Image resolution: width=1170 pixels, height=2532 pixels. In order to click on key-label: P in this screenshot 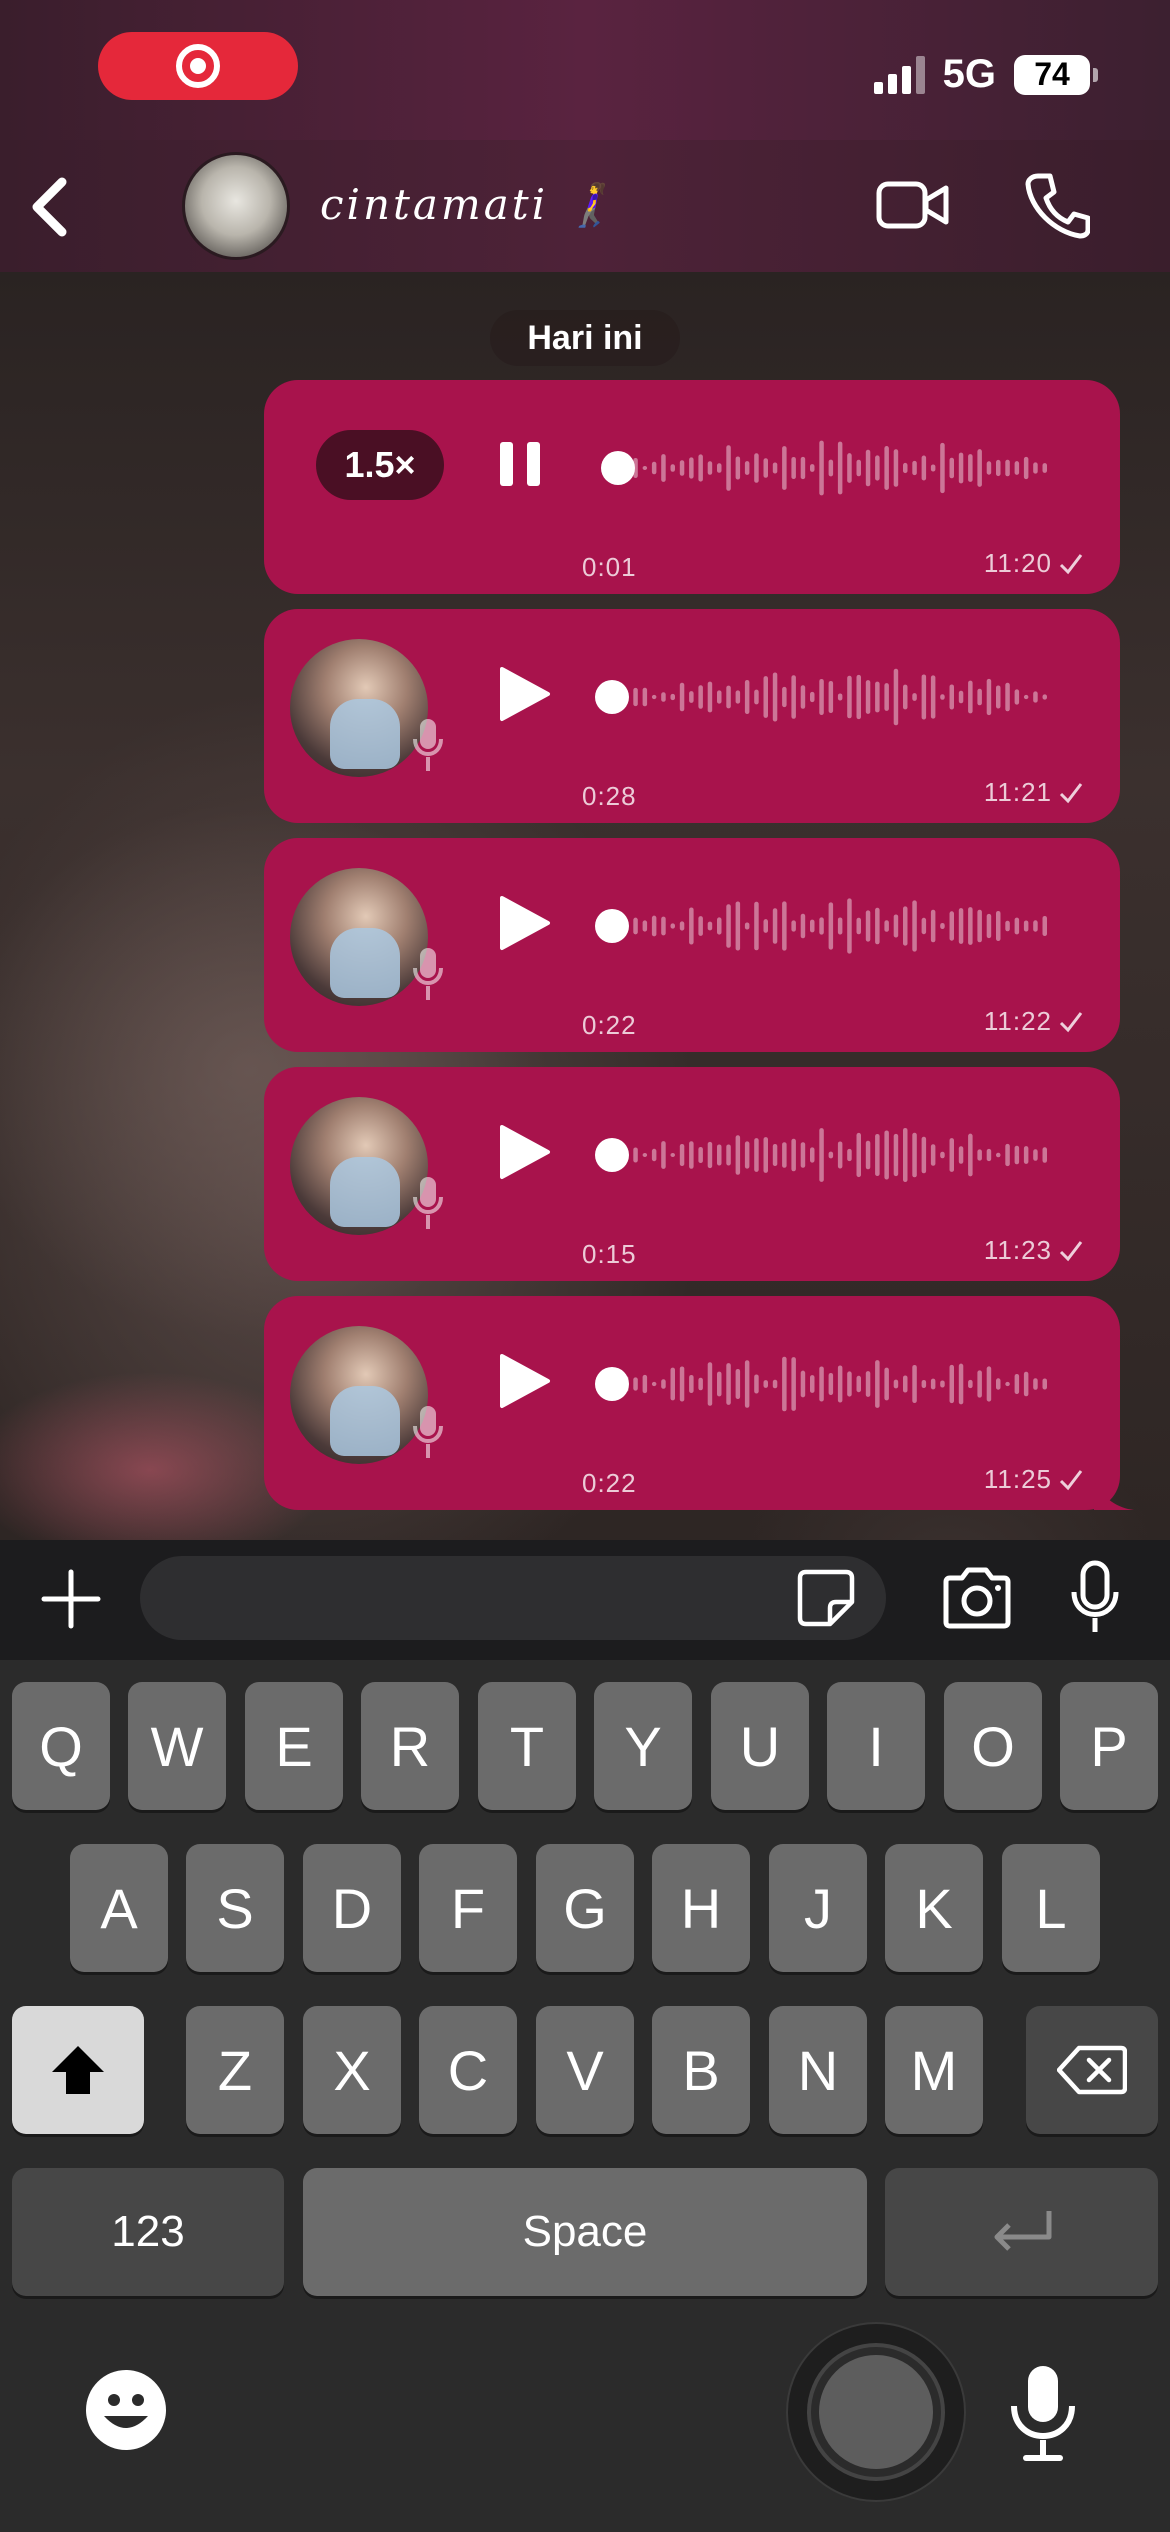, I will do `click(1109, 1746)`.